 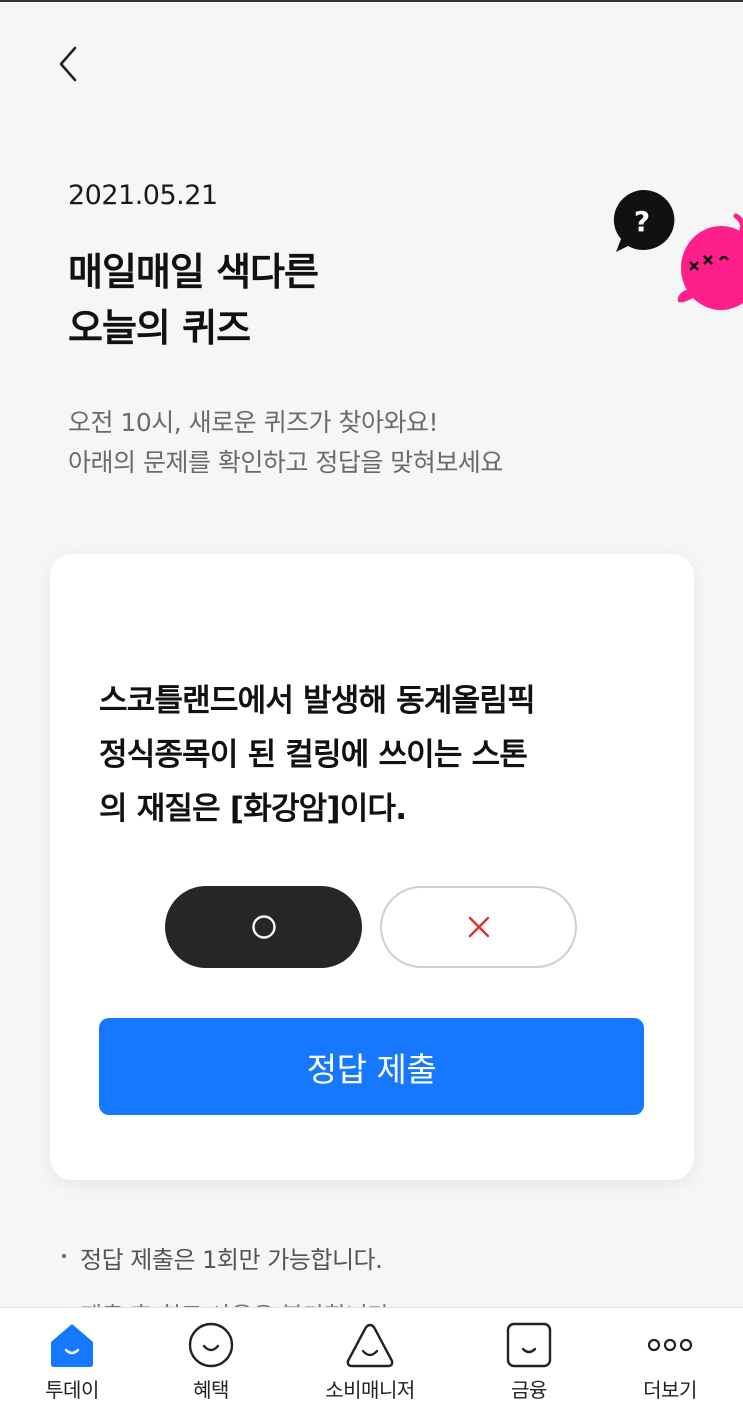 What do you see at coordinates (371, 1) in the screenshot?
I see `status-divider` at bounding box center [371, 1].